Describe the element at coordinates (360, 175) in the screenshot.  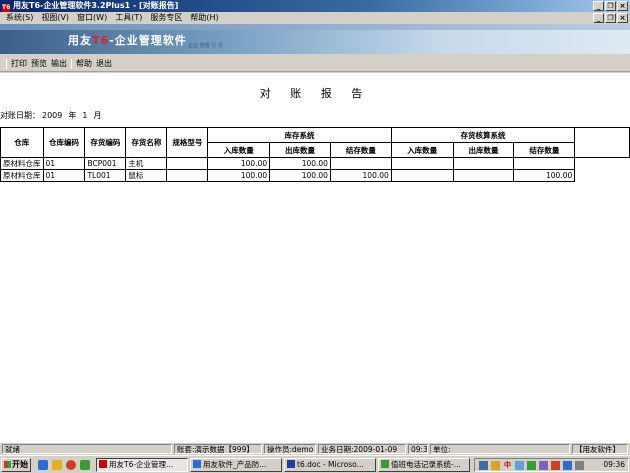
I see `cell-inv-bal: 100.00` at that location.